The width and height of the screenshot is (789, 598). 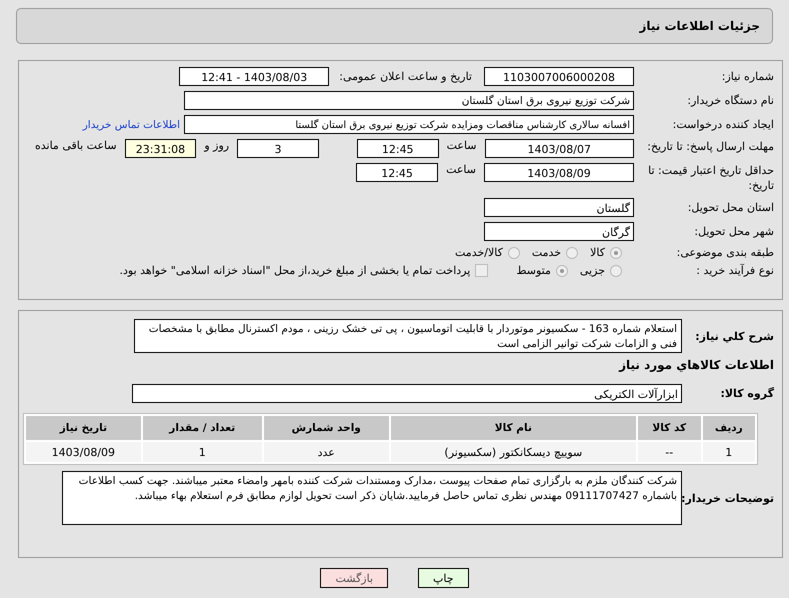 What do you see at coordinates (710, 146) in the screenshot?
I see `field-label: مهلت ارسال پاسخ: تا تاریخ:` at bounding box center [710, 146].